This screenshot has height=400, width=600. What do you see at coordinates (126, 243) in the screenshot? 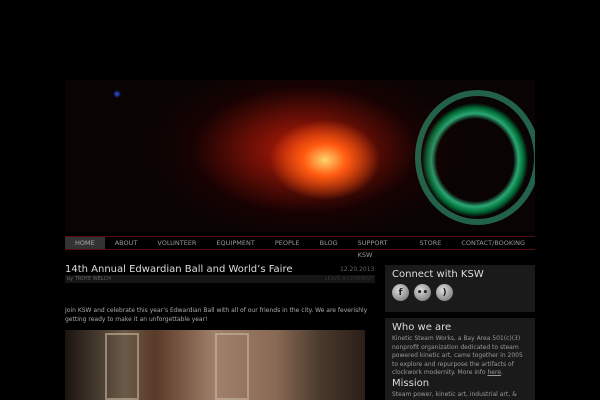
I see `nav-about: ABOUT` at bounding box center [126, 243].